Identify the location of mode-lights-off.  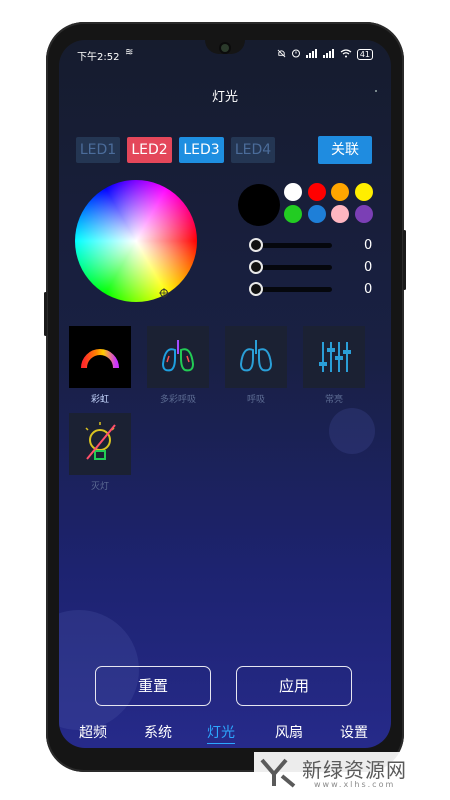
(100, 444).